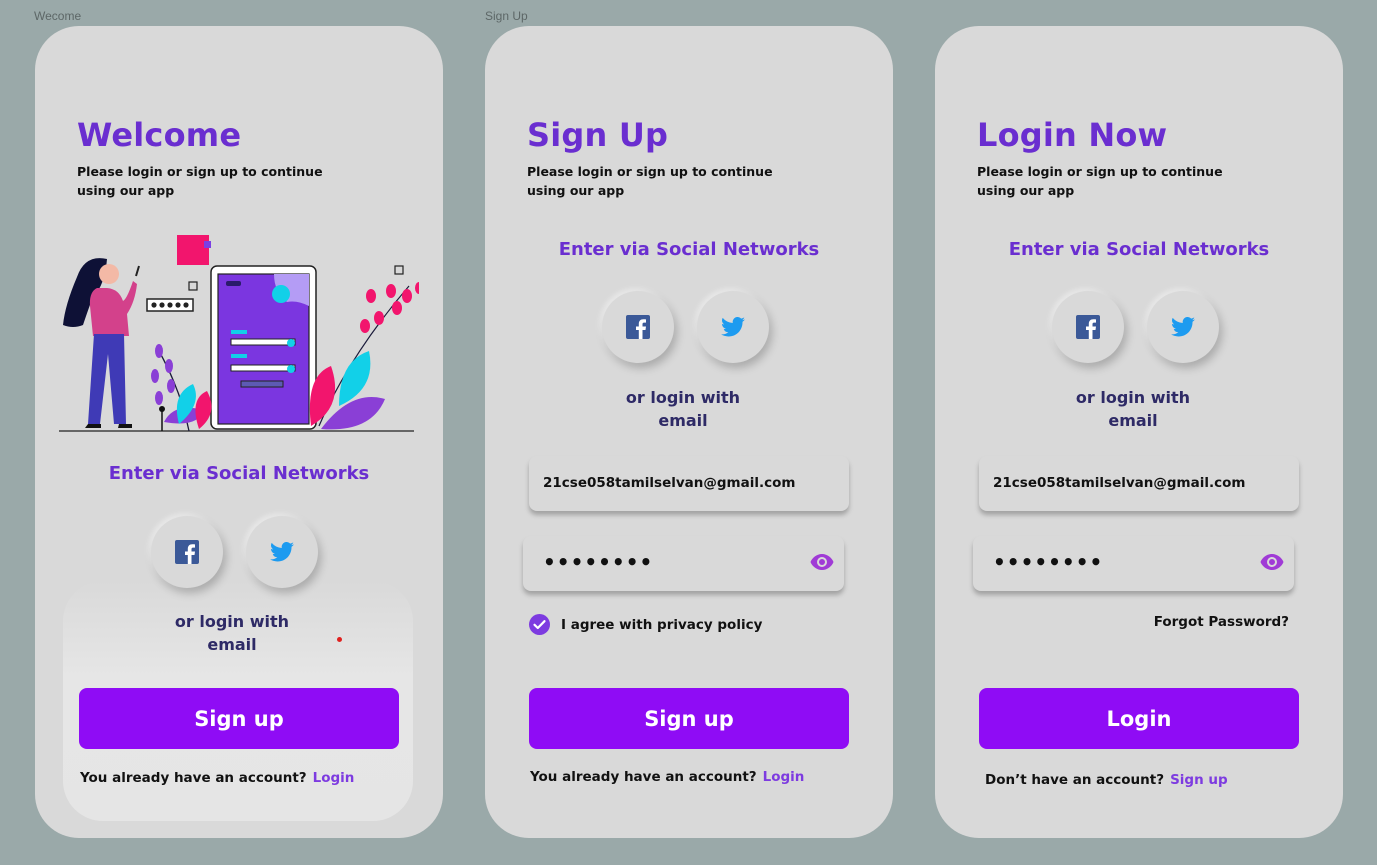 Image resolution: width=1377 pixels, height=865 pixels. I want to click on privacy-checkbox-row: I agree with privacy policy, so click(645, 624).